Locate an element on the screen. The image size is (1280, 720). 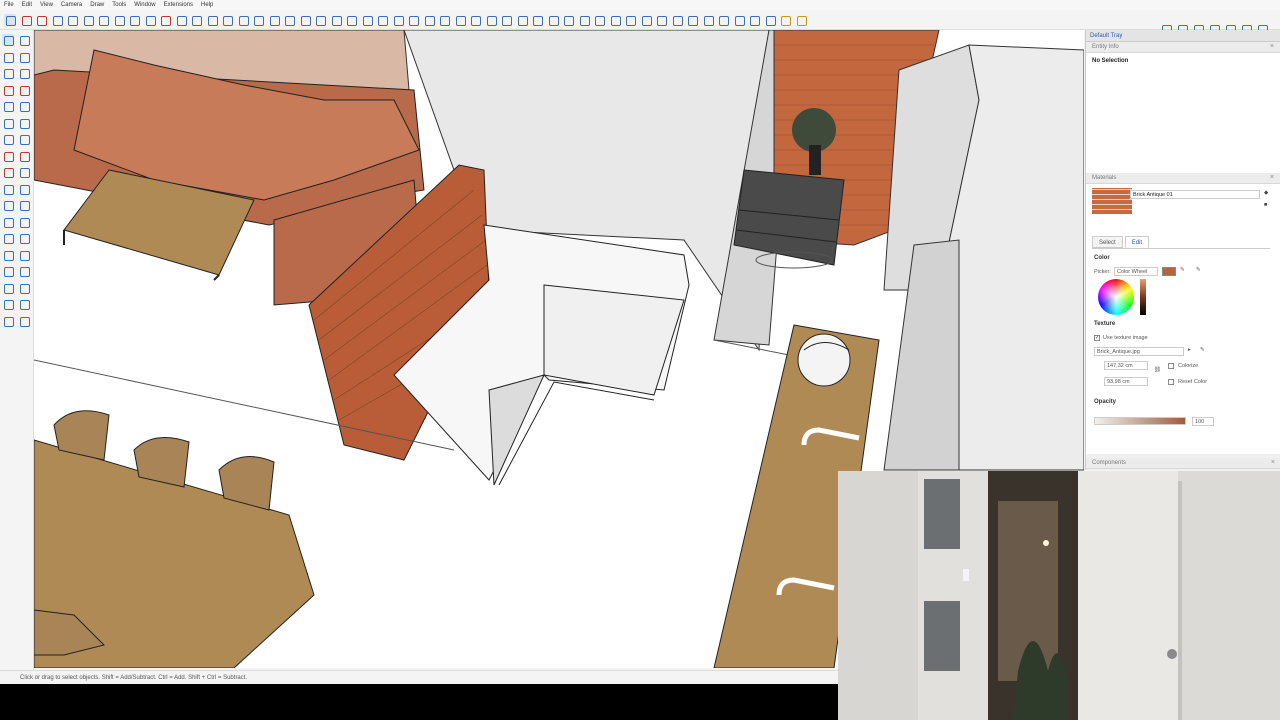
zoom-extents-left-icon is located at coordinates (8, 288).